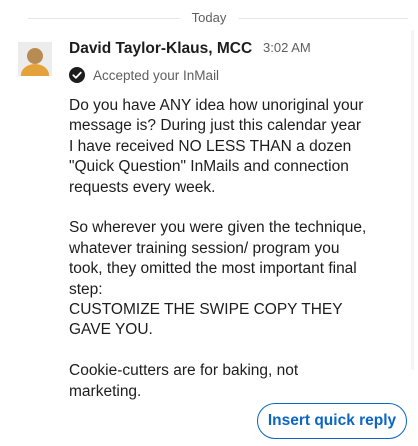  I want to click on sender-avatar, so click(35, 59).